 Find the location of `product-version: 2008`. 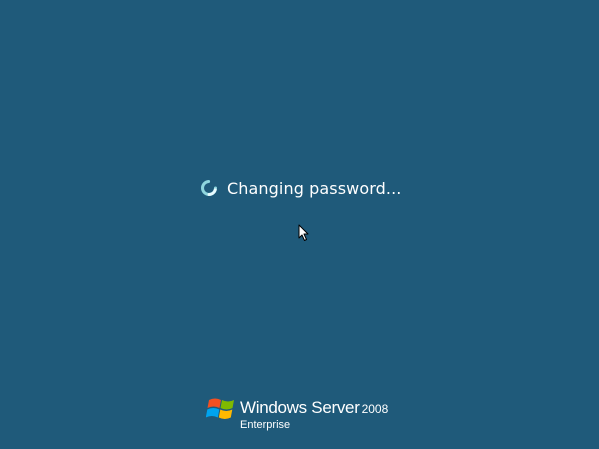

product-version: 2008 is located at coordinates (375, 409).